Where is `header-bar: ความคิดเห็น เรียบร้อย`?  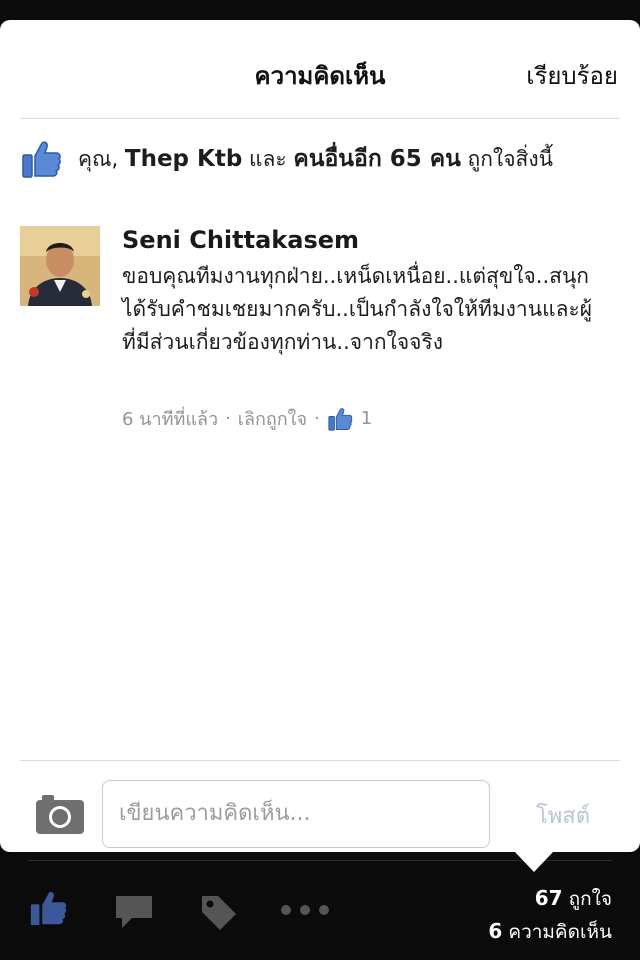 header-bar: ความคิดเห็น เรียบร้อย is located at coordinates (320, 69).